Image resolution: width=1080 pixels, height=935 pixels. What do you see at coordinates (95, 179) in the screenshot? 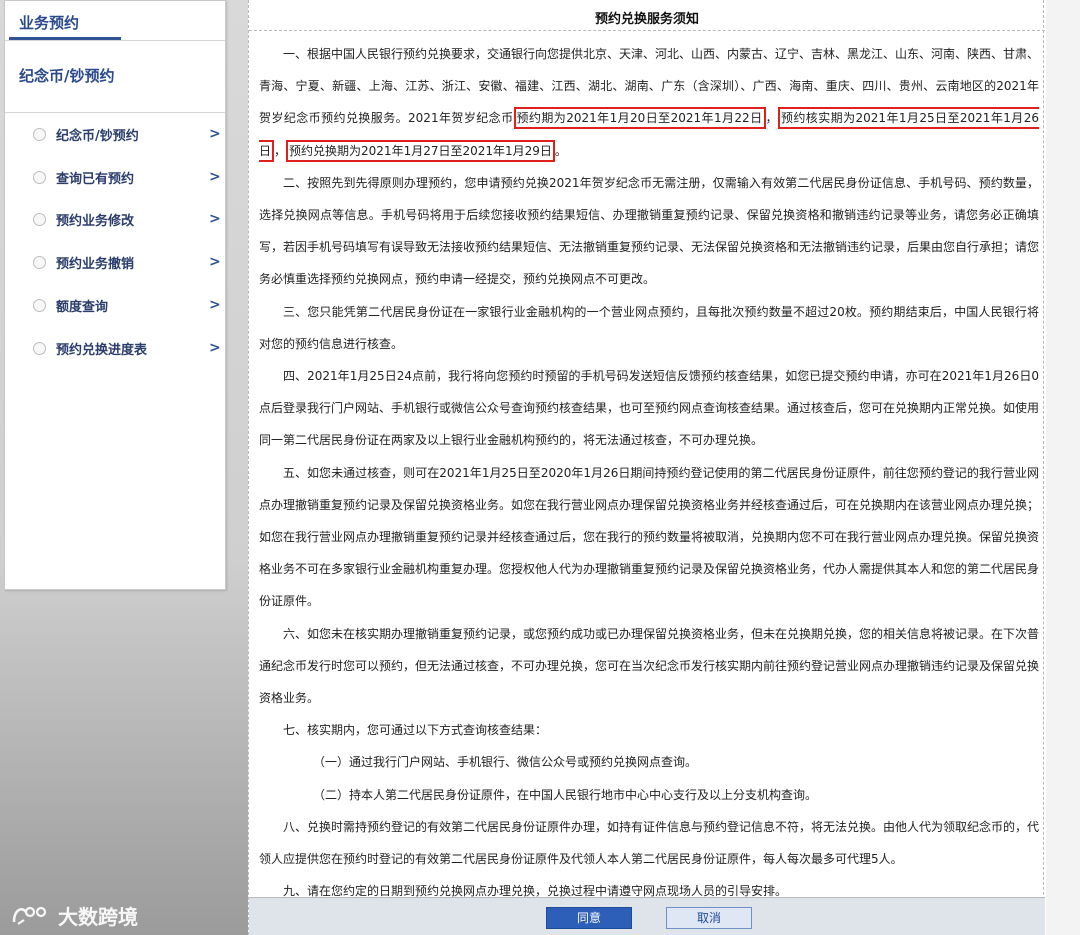
I see `sidebar-item-label: 查询已有预约` at bounding box center [95, 179].